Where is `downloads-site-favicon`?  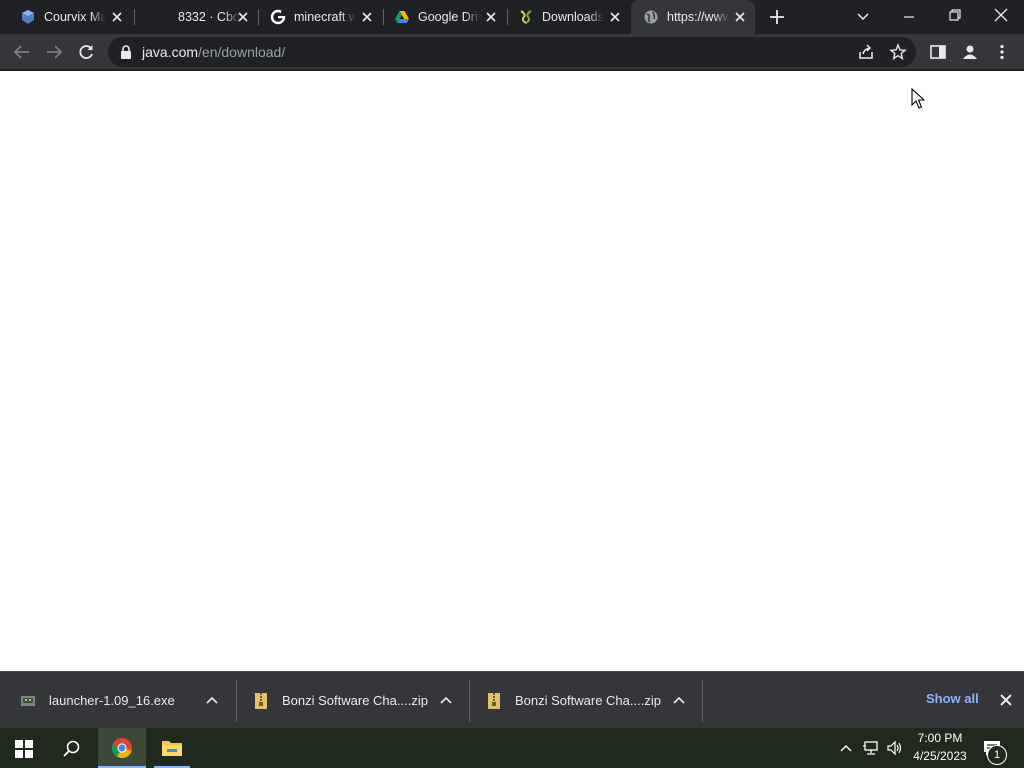
downloads-site-favicon is located at coordinates (526, 17).